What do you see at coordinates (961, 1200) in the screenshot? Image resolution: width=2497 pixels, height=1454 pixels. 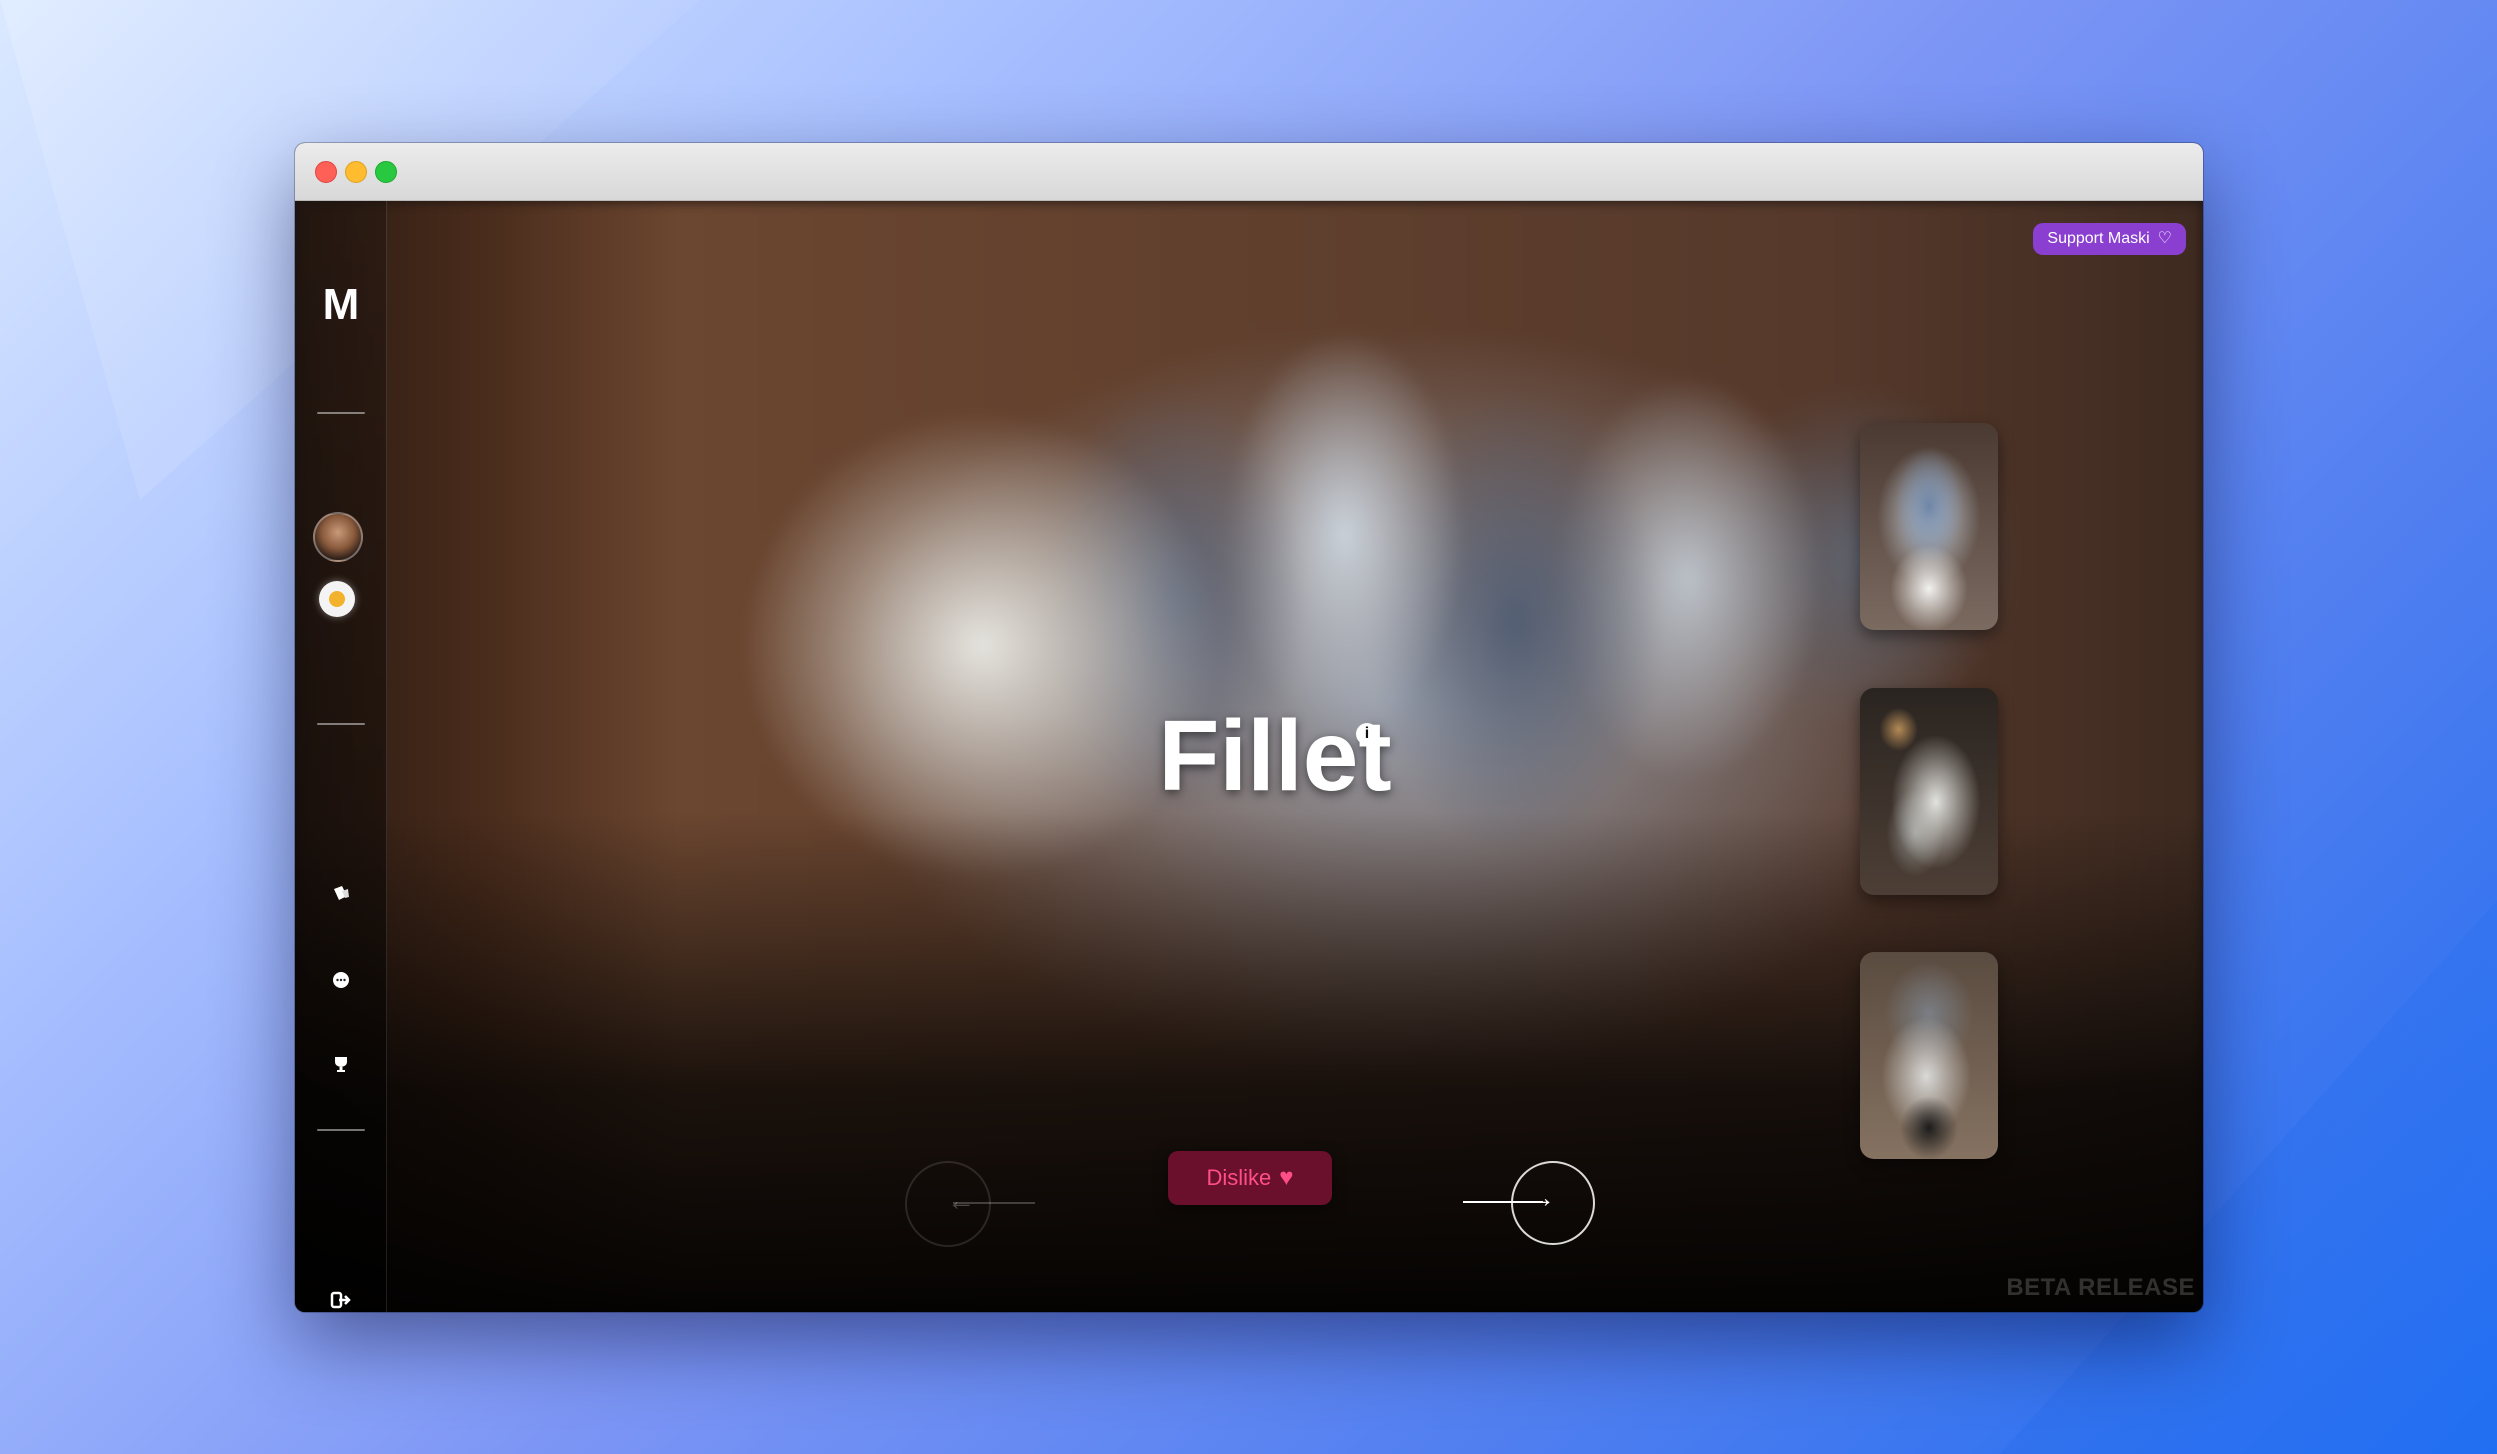 I see `arrow-left-icon: ←` at bounding box center [961, 1200].